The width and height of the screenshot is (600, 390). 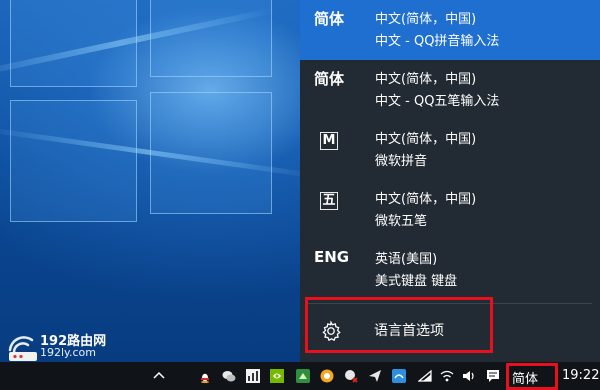 What do you see at coordinates (450, 210) in the screenshot?
I see `ime-item-ms-wubi: 五 中文(简体，中国) 微软五笔` at bounding box center [450, 210].